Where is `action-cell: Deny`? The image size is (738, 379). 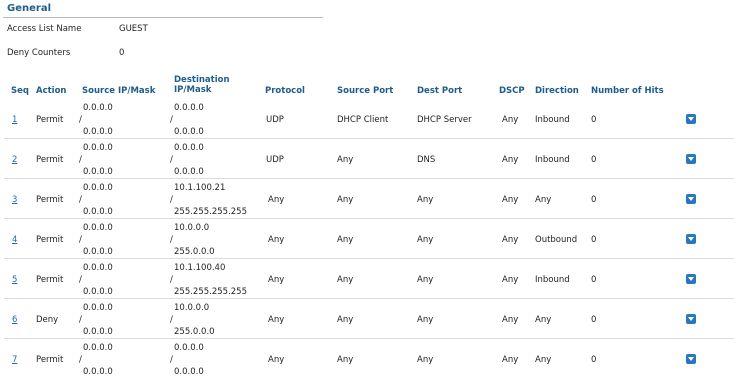 action-cell: Deny is located at coordinates (47, 320).